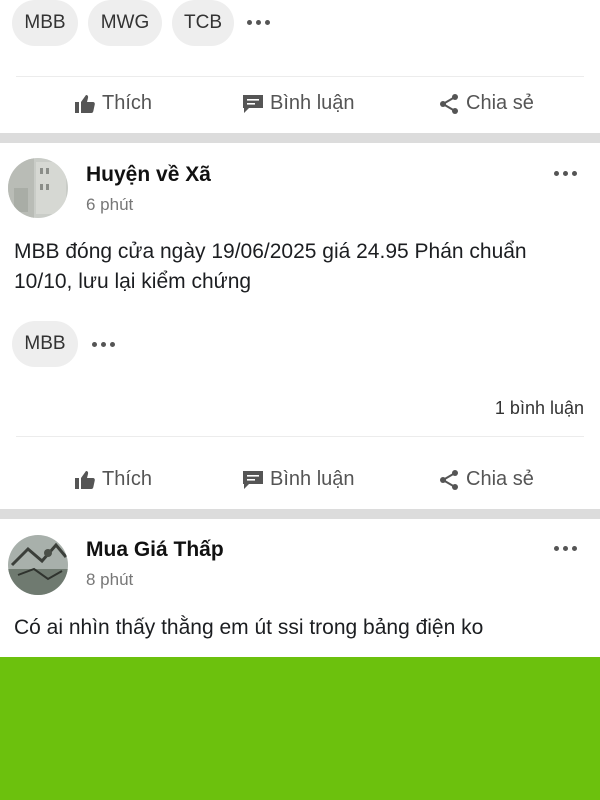  Describe the element at coordinates (155, 550) in the screenshot. I see `post-author: Mua Giá Thấp` at that location.